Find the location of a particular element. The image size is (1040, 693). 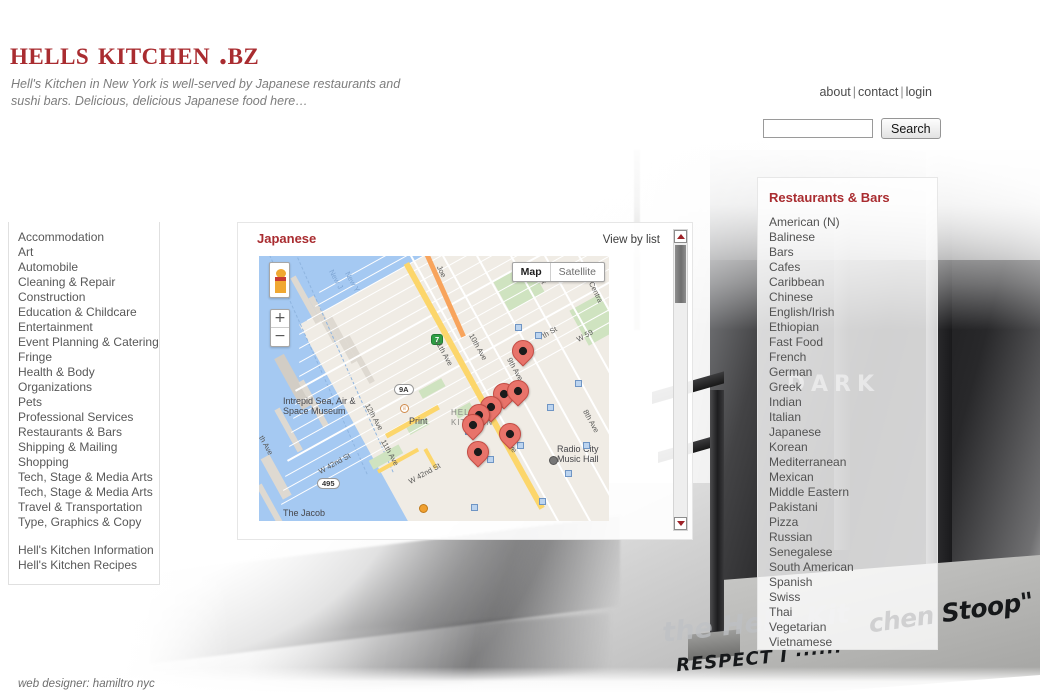

search-area: Search is located at coordinates (852, 128).